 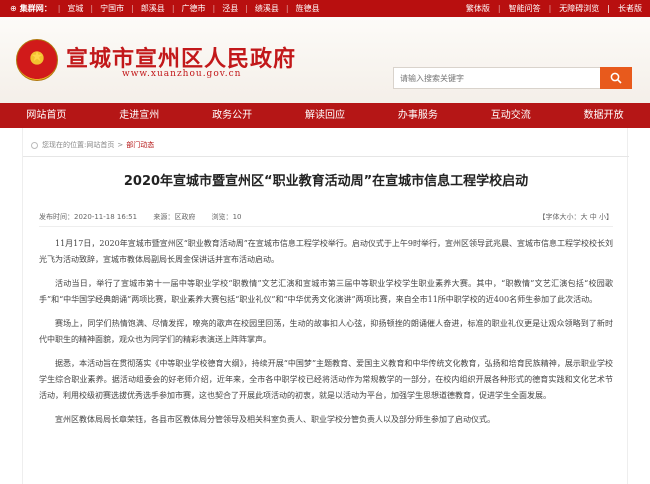 I want to click on font-size-control: 【字体大小：大 中 小】, so click(x=576, y=217).